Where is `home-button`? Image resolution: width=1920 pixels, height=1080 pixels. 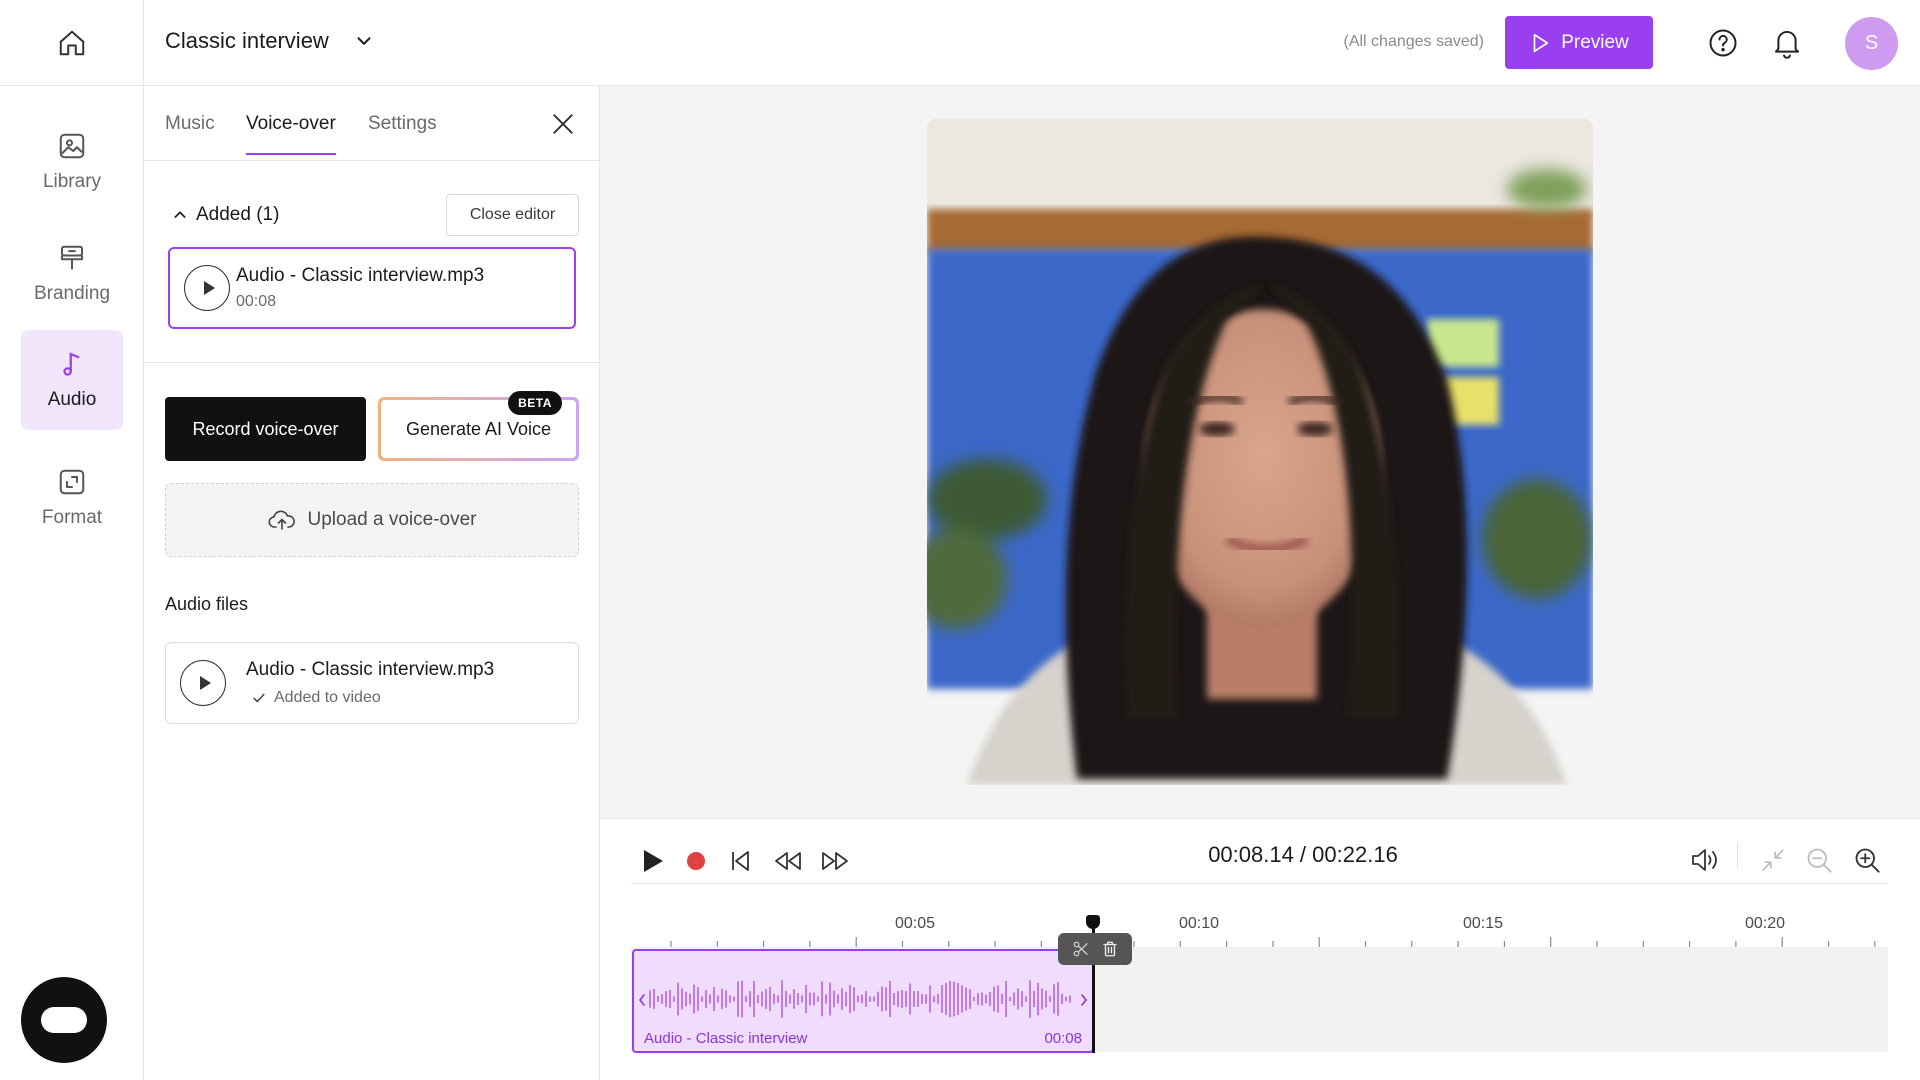 home-button is located at coordinates (72, 43).